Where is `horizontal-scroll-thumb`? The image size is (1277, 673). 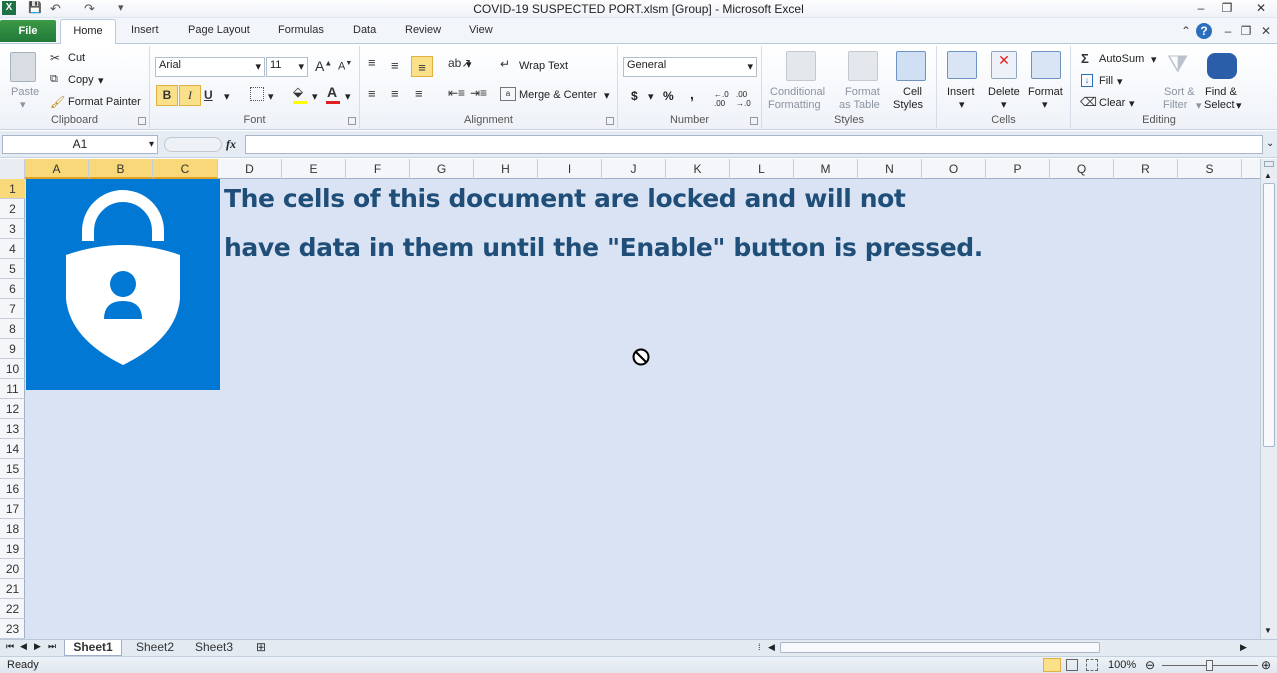
horizontal-scroll-thumb is located at coordinates (940, 647).